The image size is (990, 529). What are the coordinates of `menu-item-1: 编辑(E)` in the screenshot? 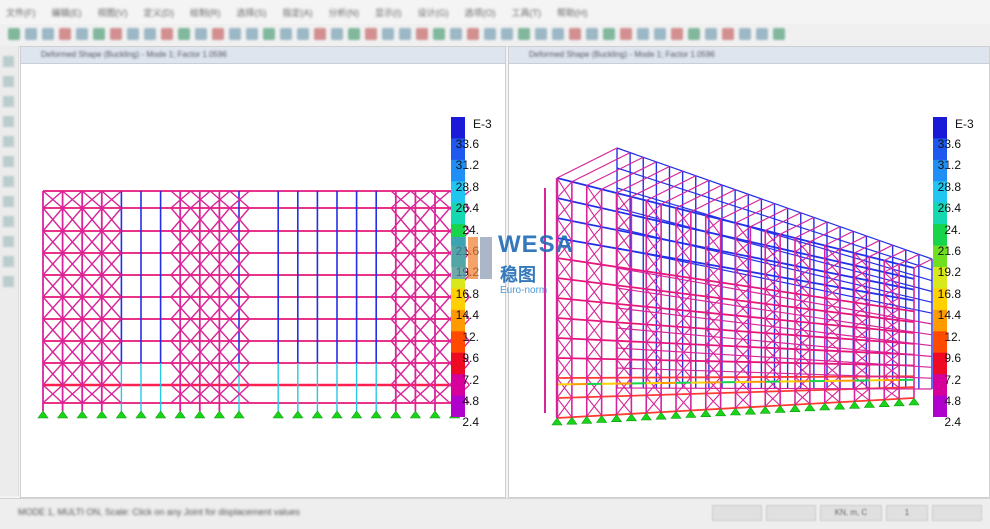 It's located at (67, 12).